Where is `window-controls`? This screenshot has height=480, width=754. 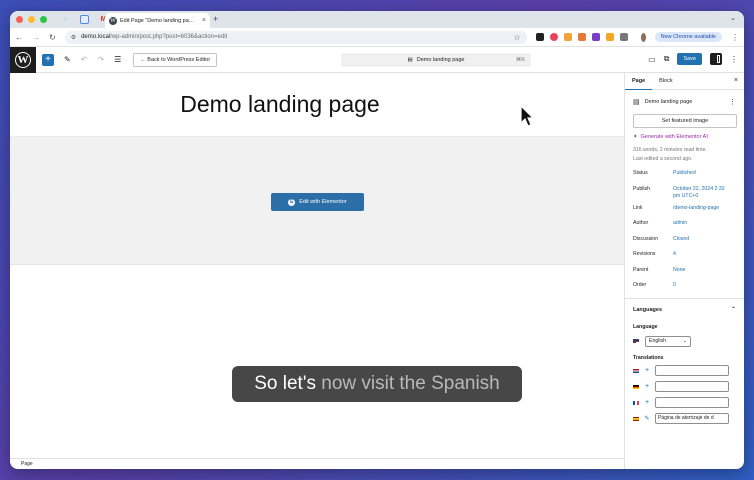
window-controls is located at coordinates (31, 19).